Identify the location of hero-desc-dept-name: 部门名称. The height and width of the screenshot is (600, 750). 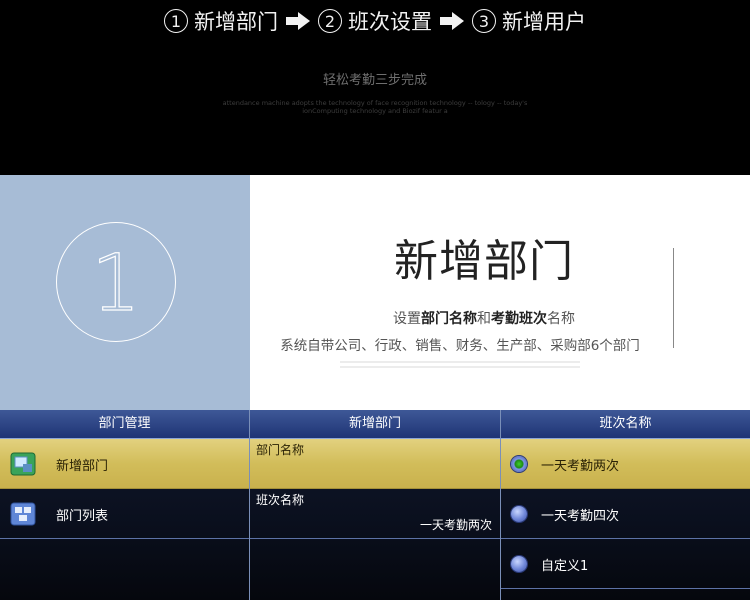
(449, 319).